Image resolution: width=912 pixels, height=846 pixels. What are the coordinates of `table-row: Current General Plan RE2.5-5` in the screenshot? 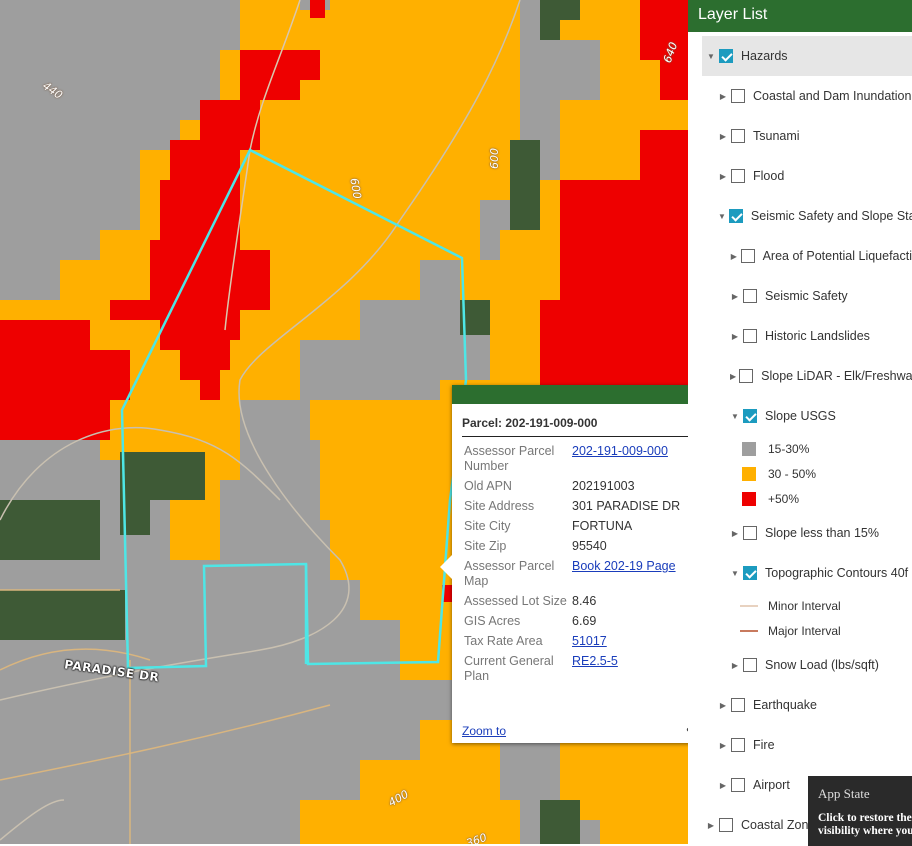 It's located at (587, 670).